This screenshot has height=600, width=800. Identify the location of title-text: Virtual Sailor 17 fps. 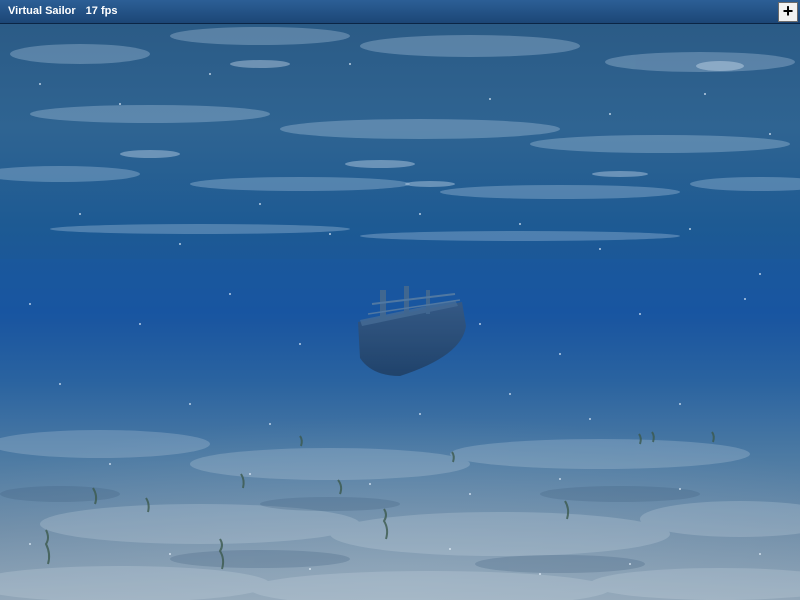
(62, 11).